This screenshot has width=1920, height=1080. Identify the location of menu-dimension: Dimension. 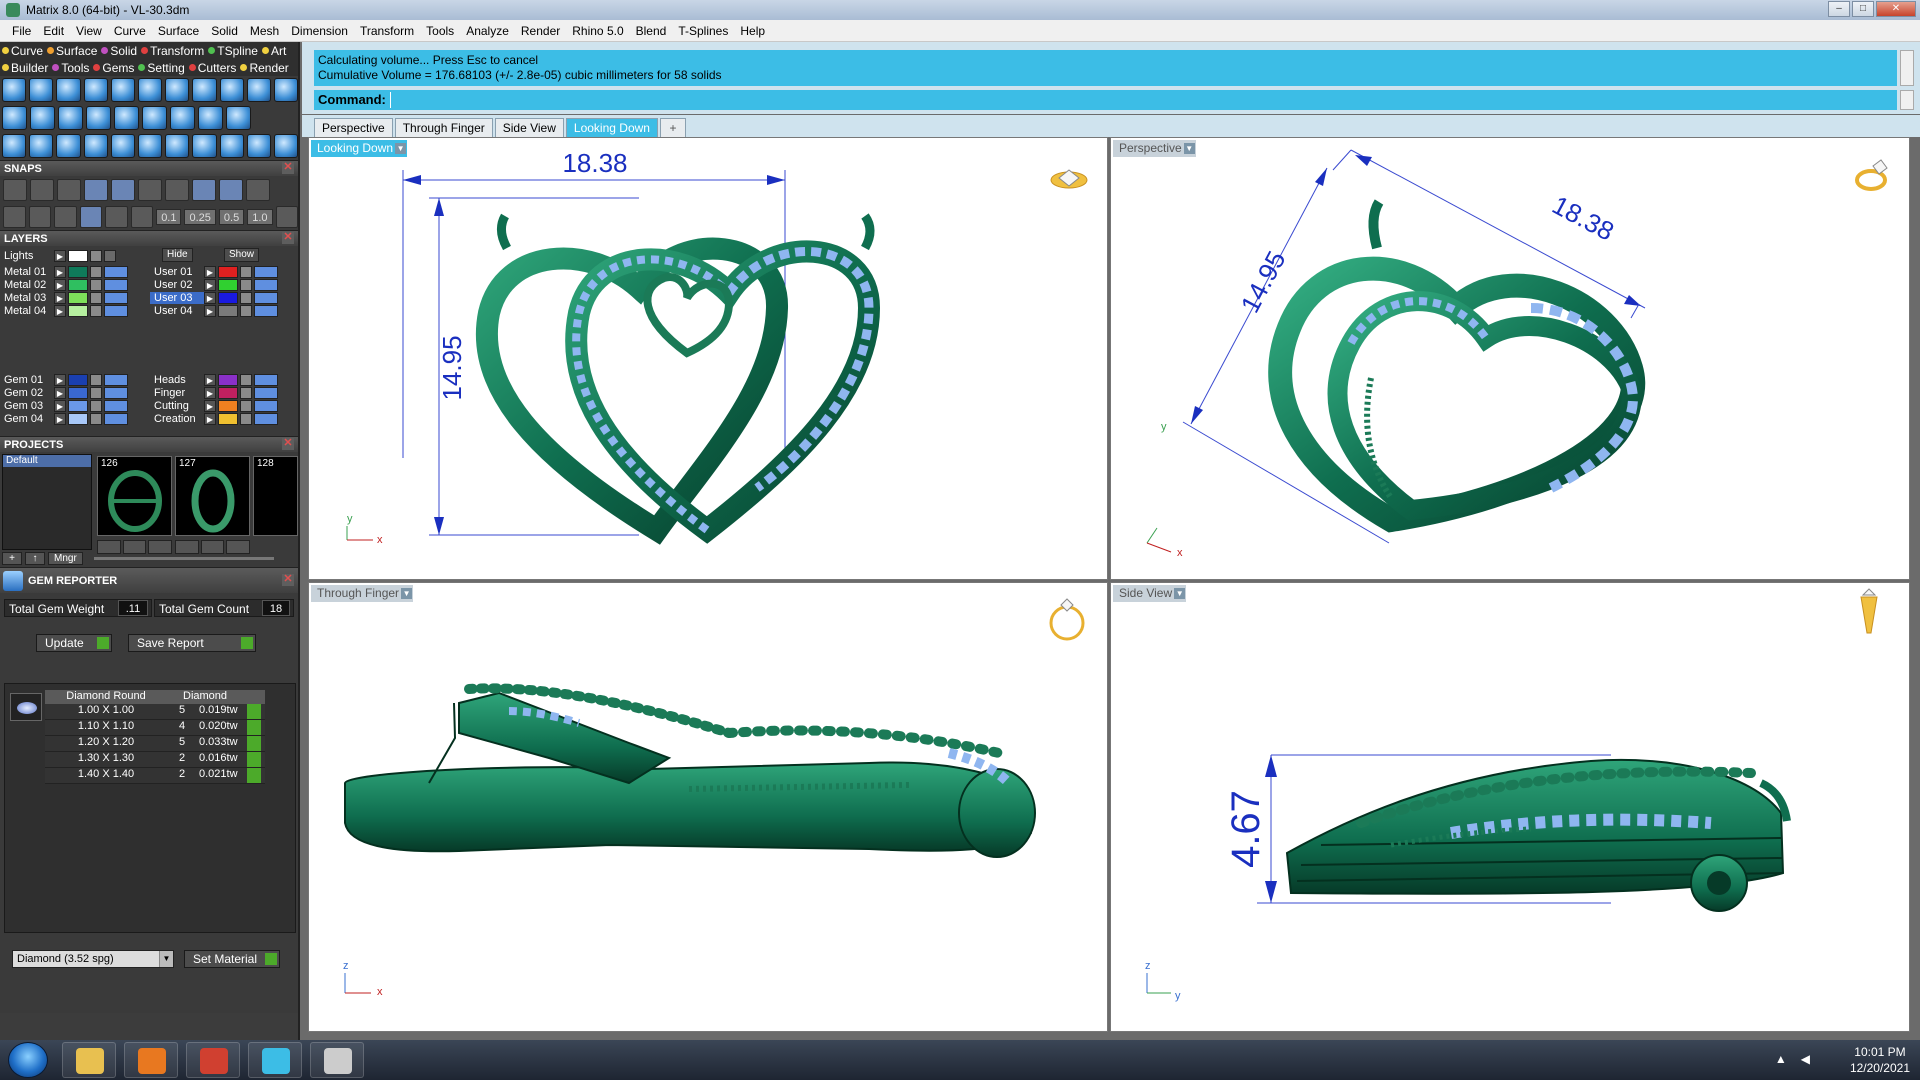
(319, 31).